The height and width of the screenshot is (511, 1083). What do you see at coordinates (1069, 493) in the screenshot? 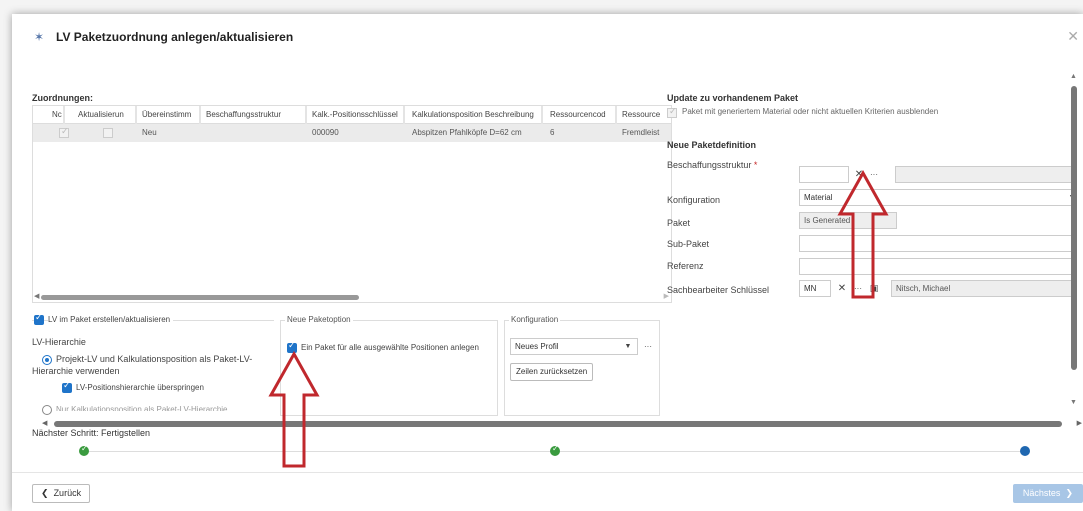
I see `chevron-right-icon: ❯` at bounding box center [1069, 493].